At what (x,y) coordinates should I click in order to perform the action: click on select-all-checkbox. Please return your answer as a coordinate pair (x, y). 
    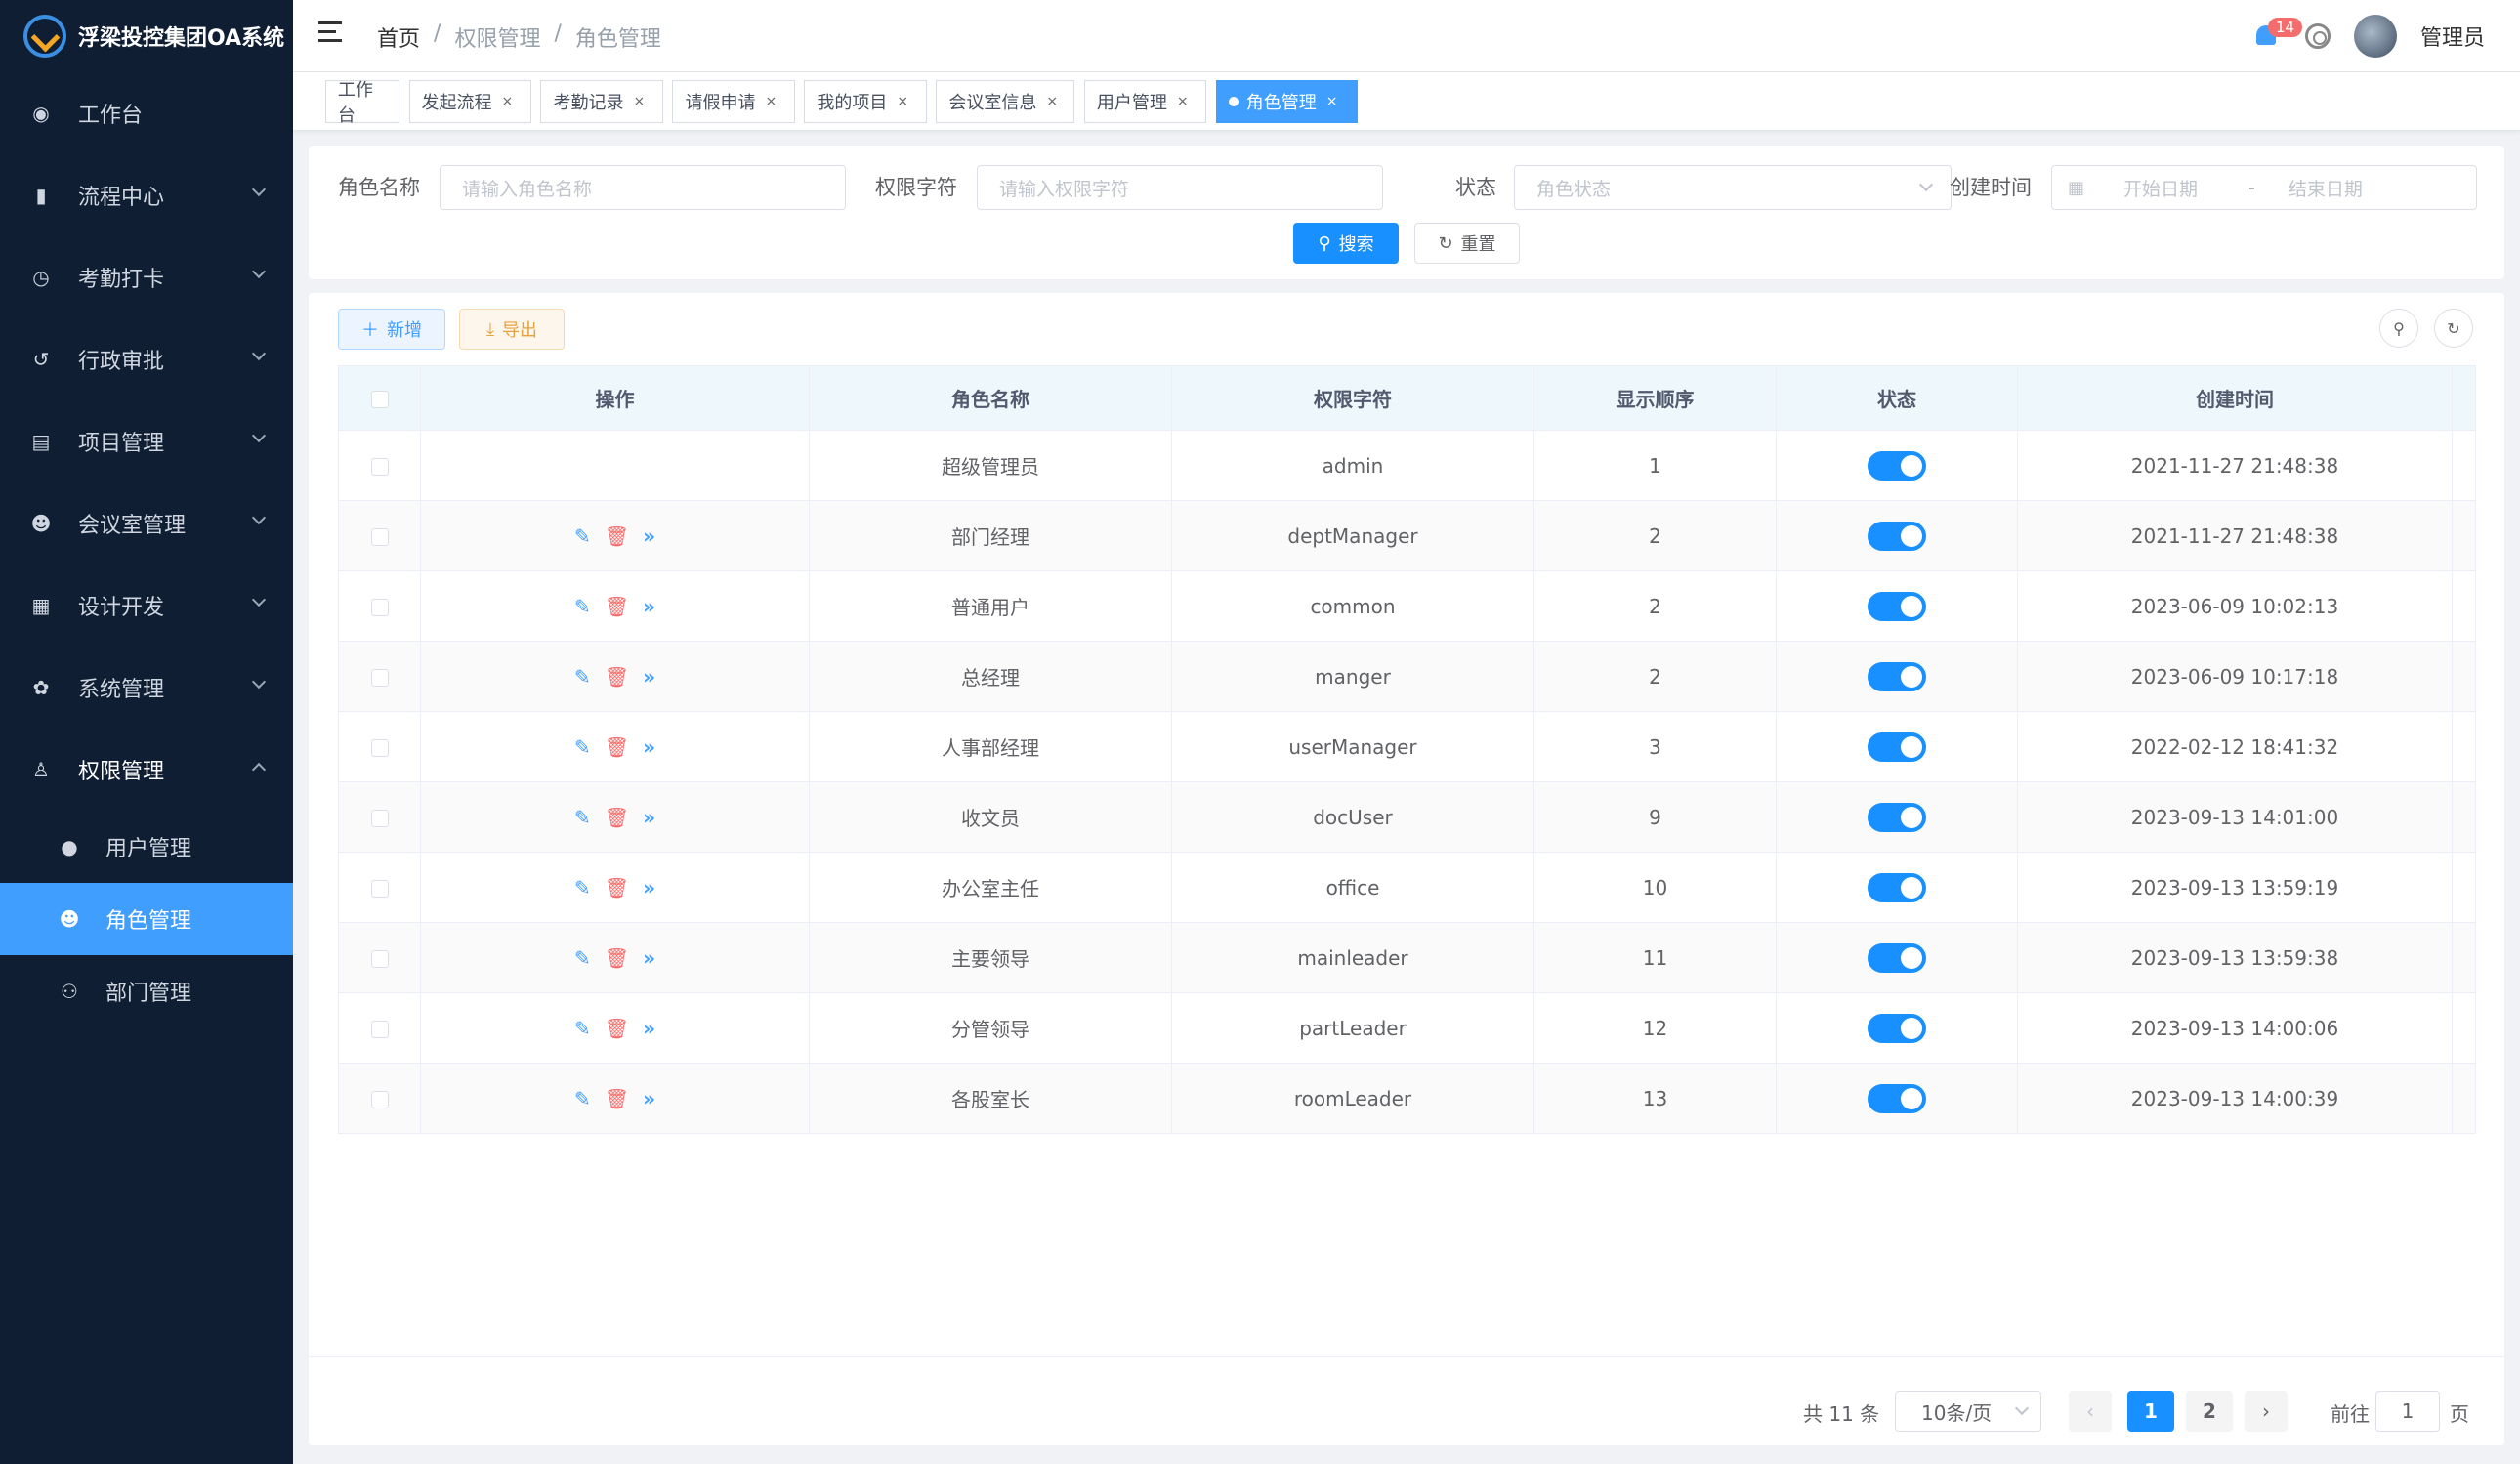
    Looking at the image, I should click on (379, 399).